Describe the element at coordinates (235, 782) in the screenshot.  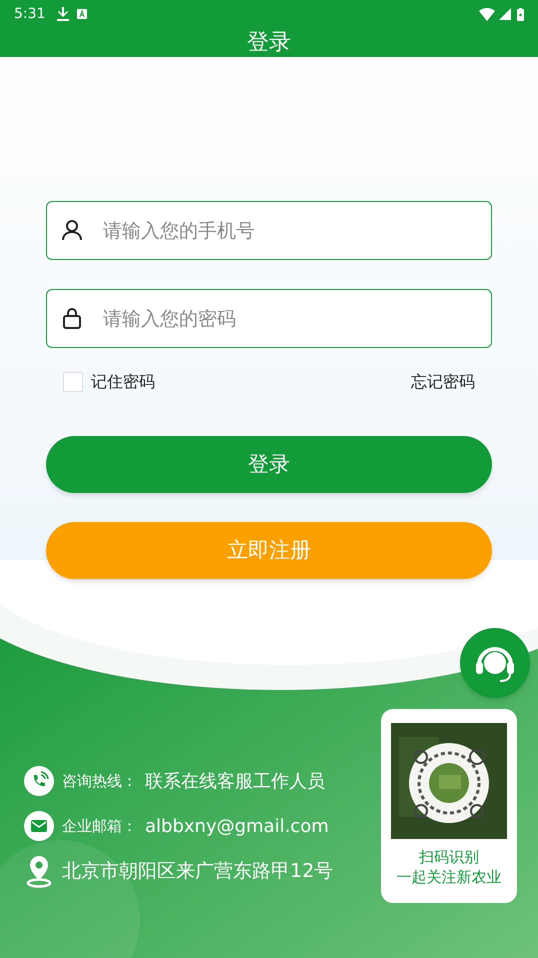
I see `contact-value: 联系在线客服工作人员` at that location.